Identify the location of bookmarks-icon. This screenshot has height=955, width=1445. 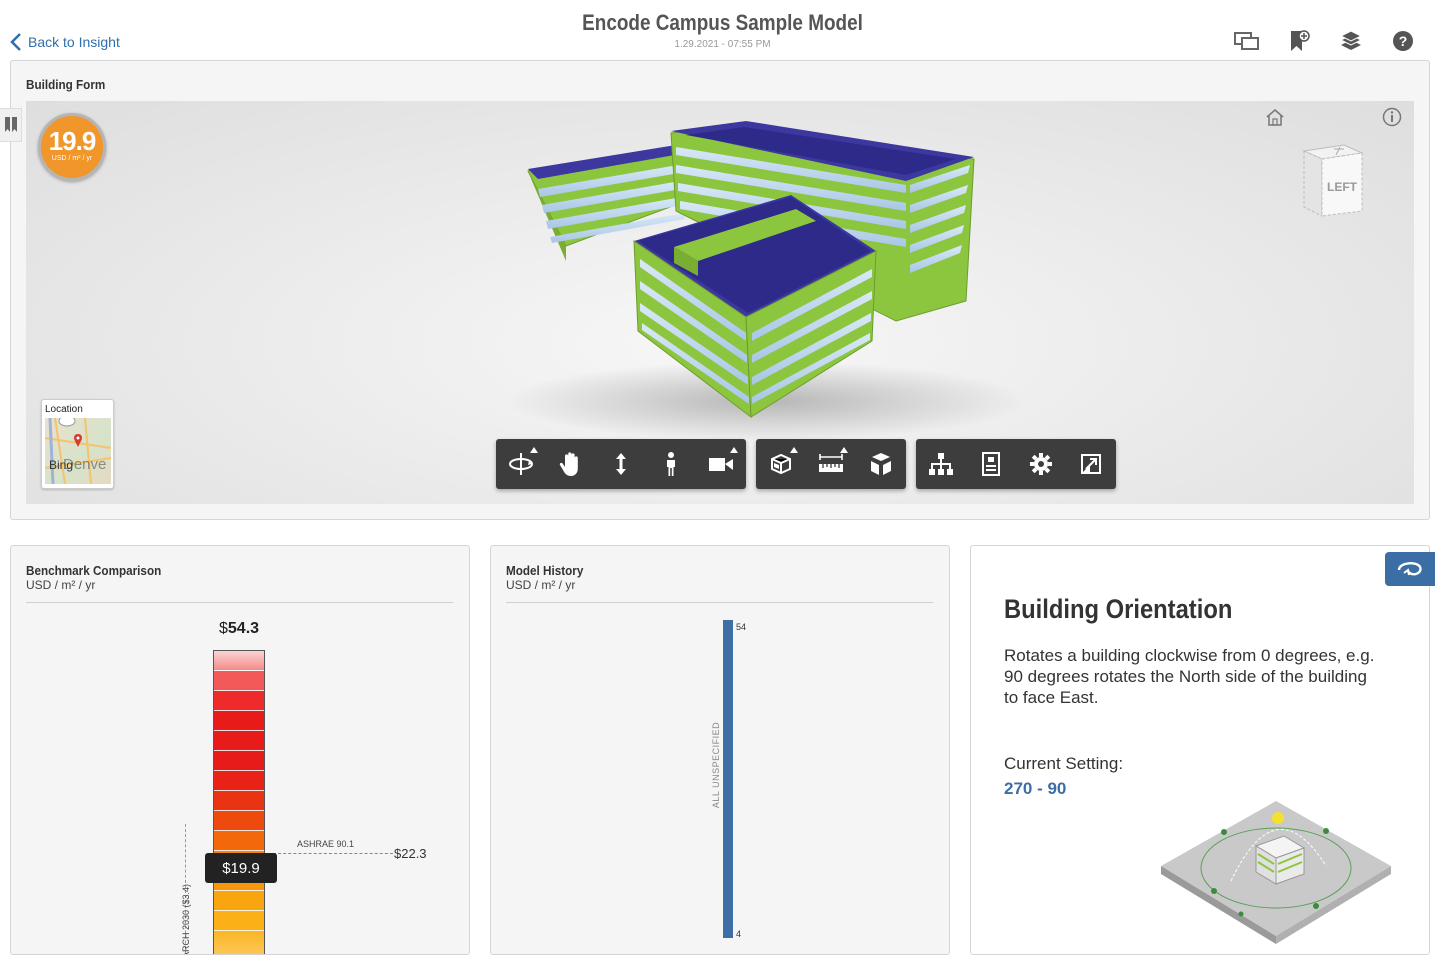
(10, 124).